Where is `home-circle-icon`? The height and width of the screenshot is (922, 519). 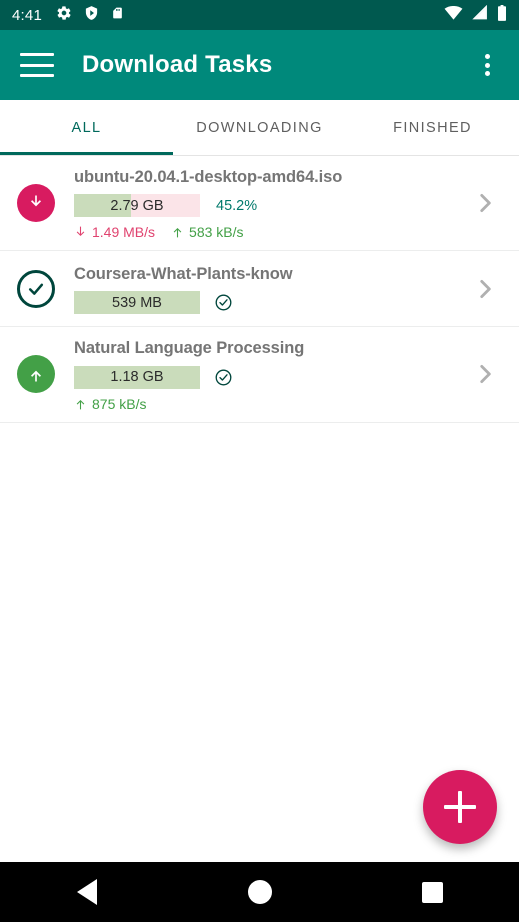
home-circle-icon is located at coordinates (259, 892).